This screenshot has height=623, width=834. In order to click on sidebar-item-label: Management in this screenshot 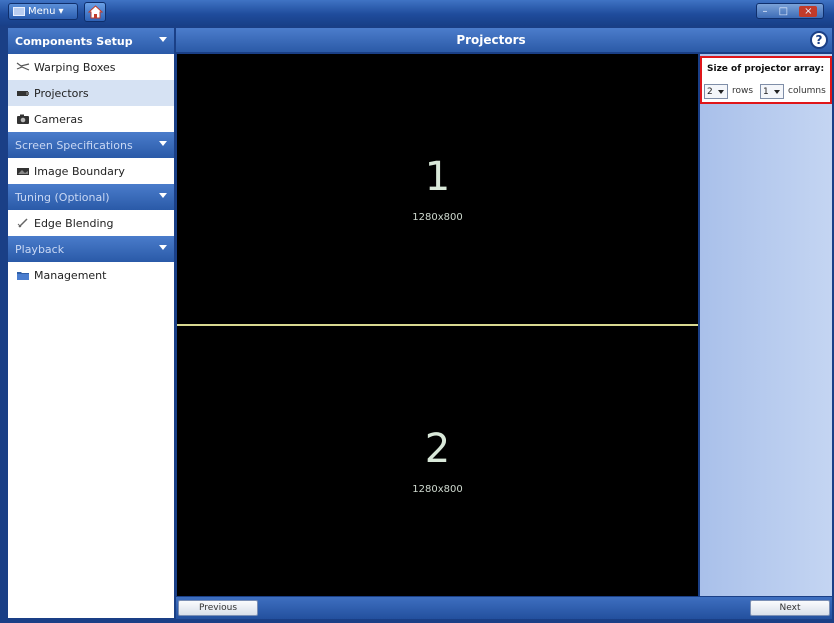, I will do `click(70, 275)`.